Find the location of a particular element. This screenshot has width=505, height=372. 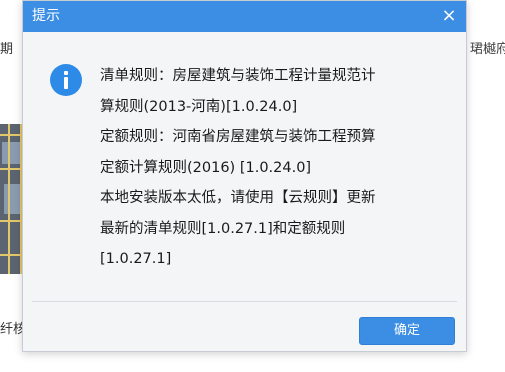

message-line: 定额规则：河南省房屋建筑与装饰工程预算 is located at coordinates (238, 137).